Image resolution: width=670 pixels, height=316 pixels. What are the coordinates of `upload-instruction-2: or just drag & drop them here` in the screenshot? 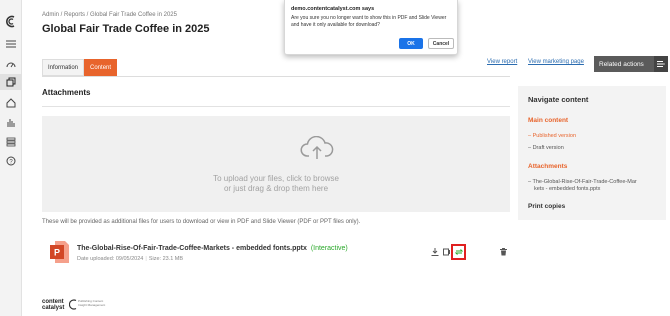 It's located at (276, 188).